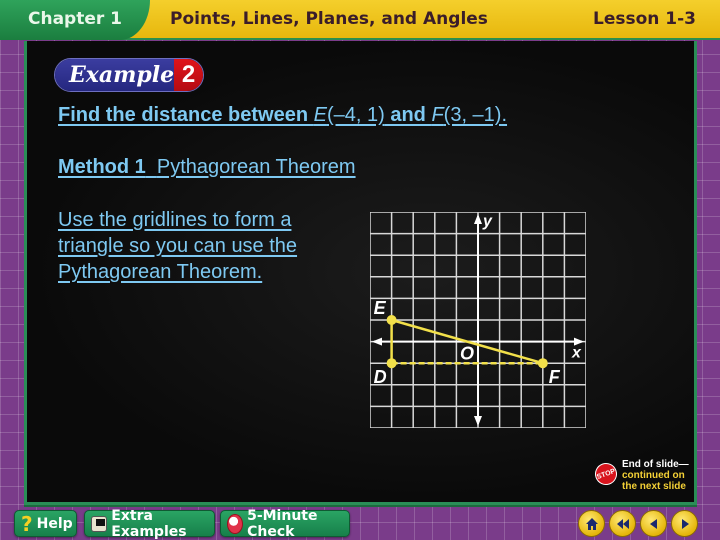  What do you see at coordinates (437, 115) in the screenshot?
I see `point2-name: F` at bounding box center [437, 115].